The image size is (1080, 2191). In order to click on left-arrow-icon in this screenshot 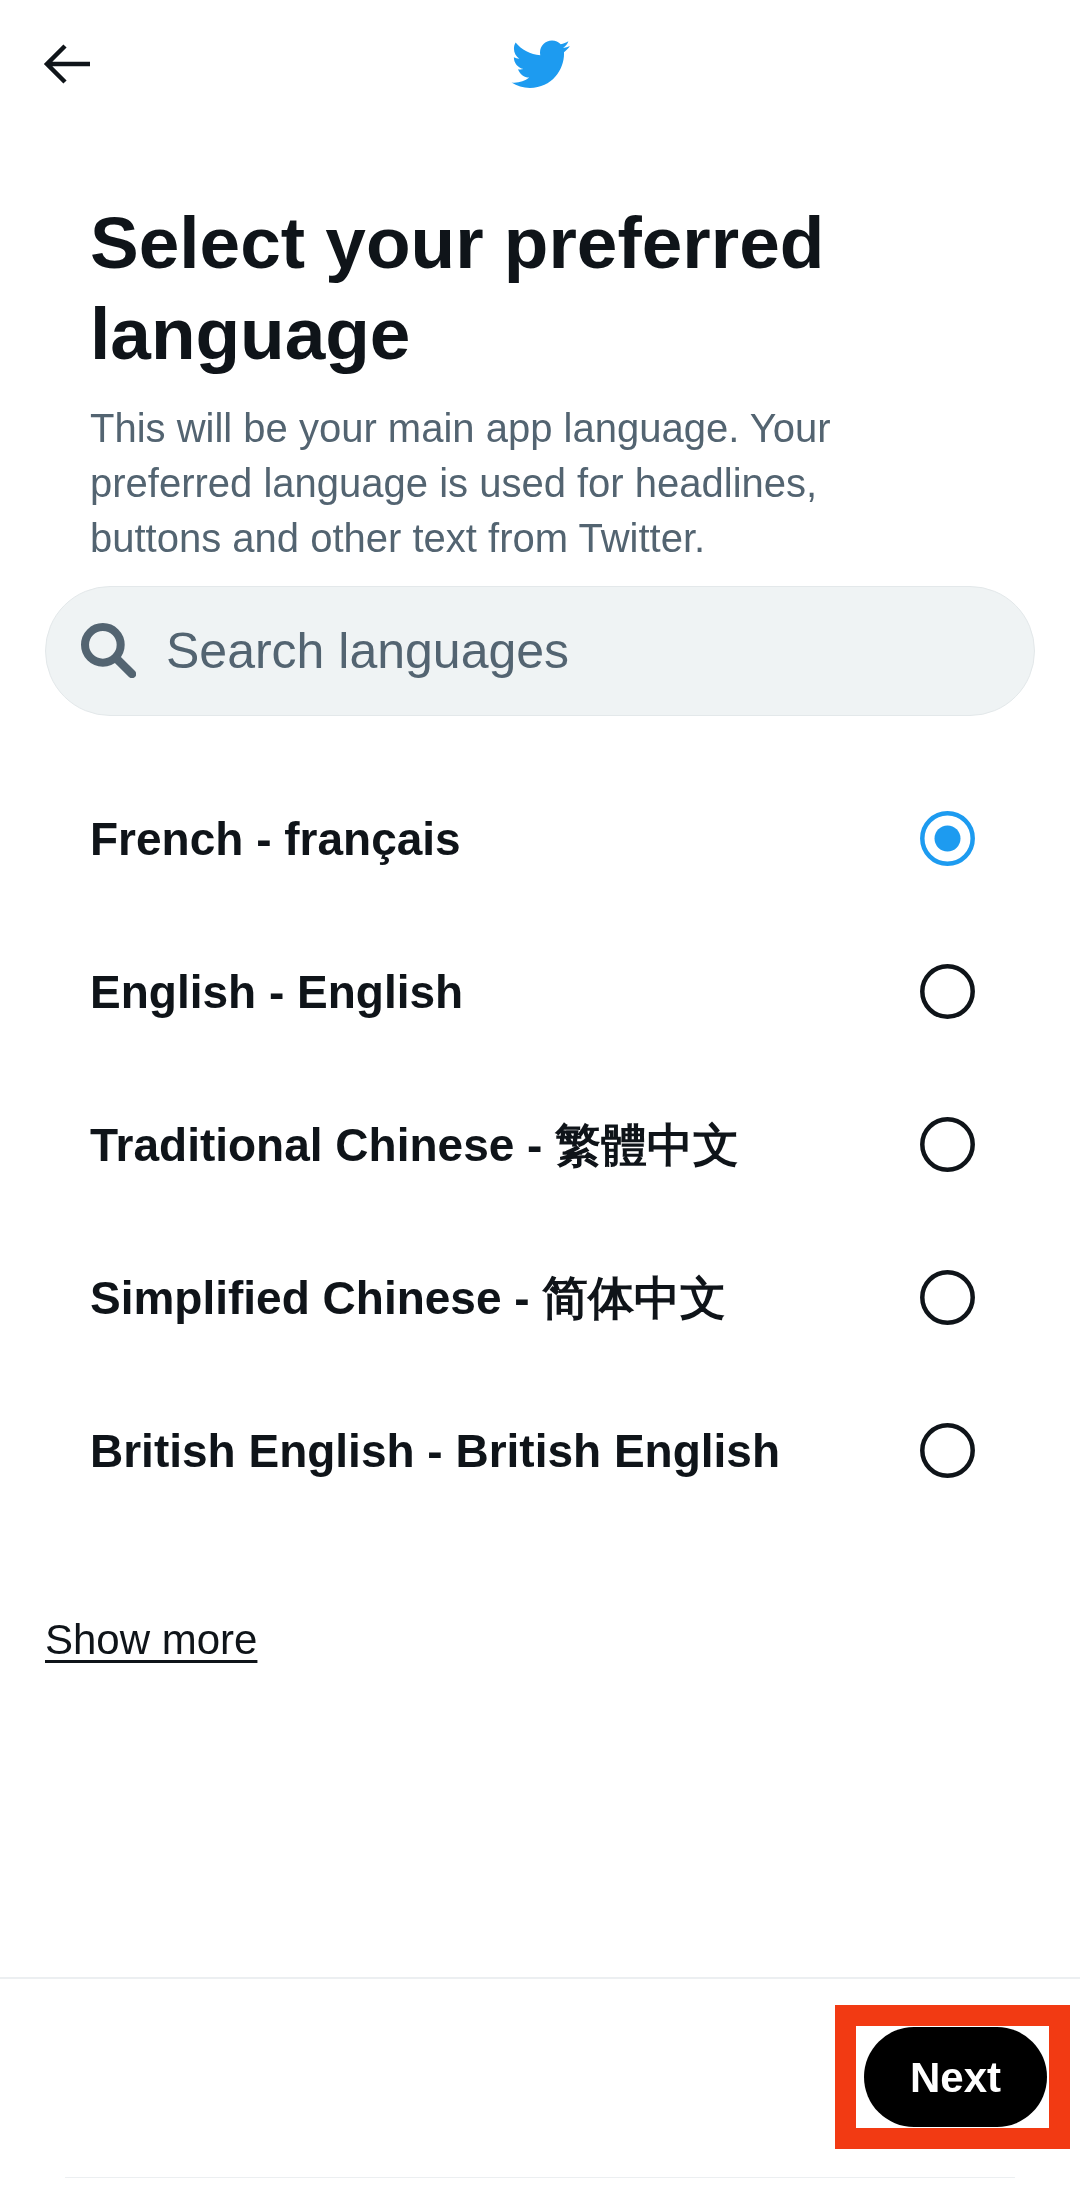, I will do `click(67, 64)`.